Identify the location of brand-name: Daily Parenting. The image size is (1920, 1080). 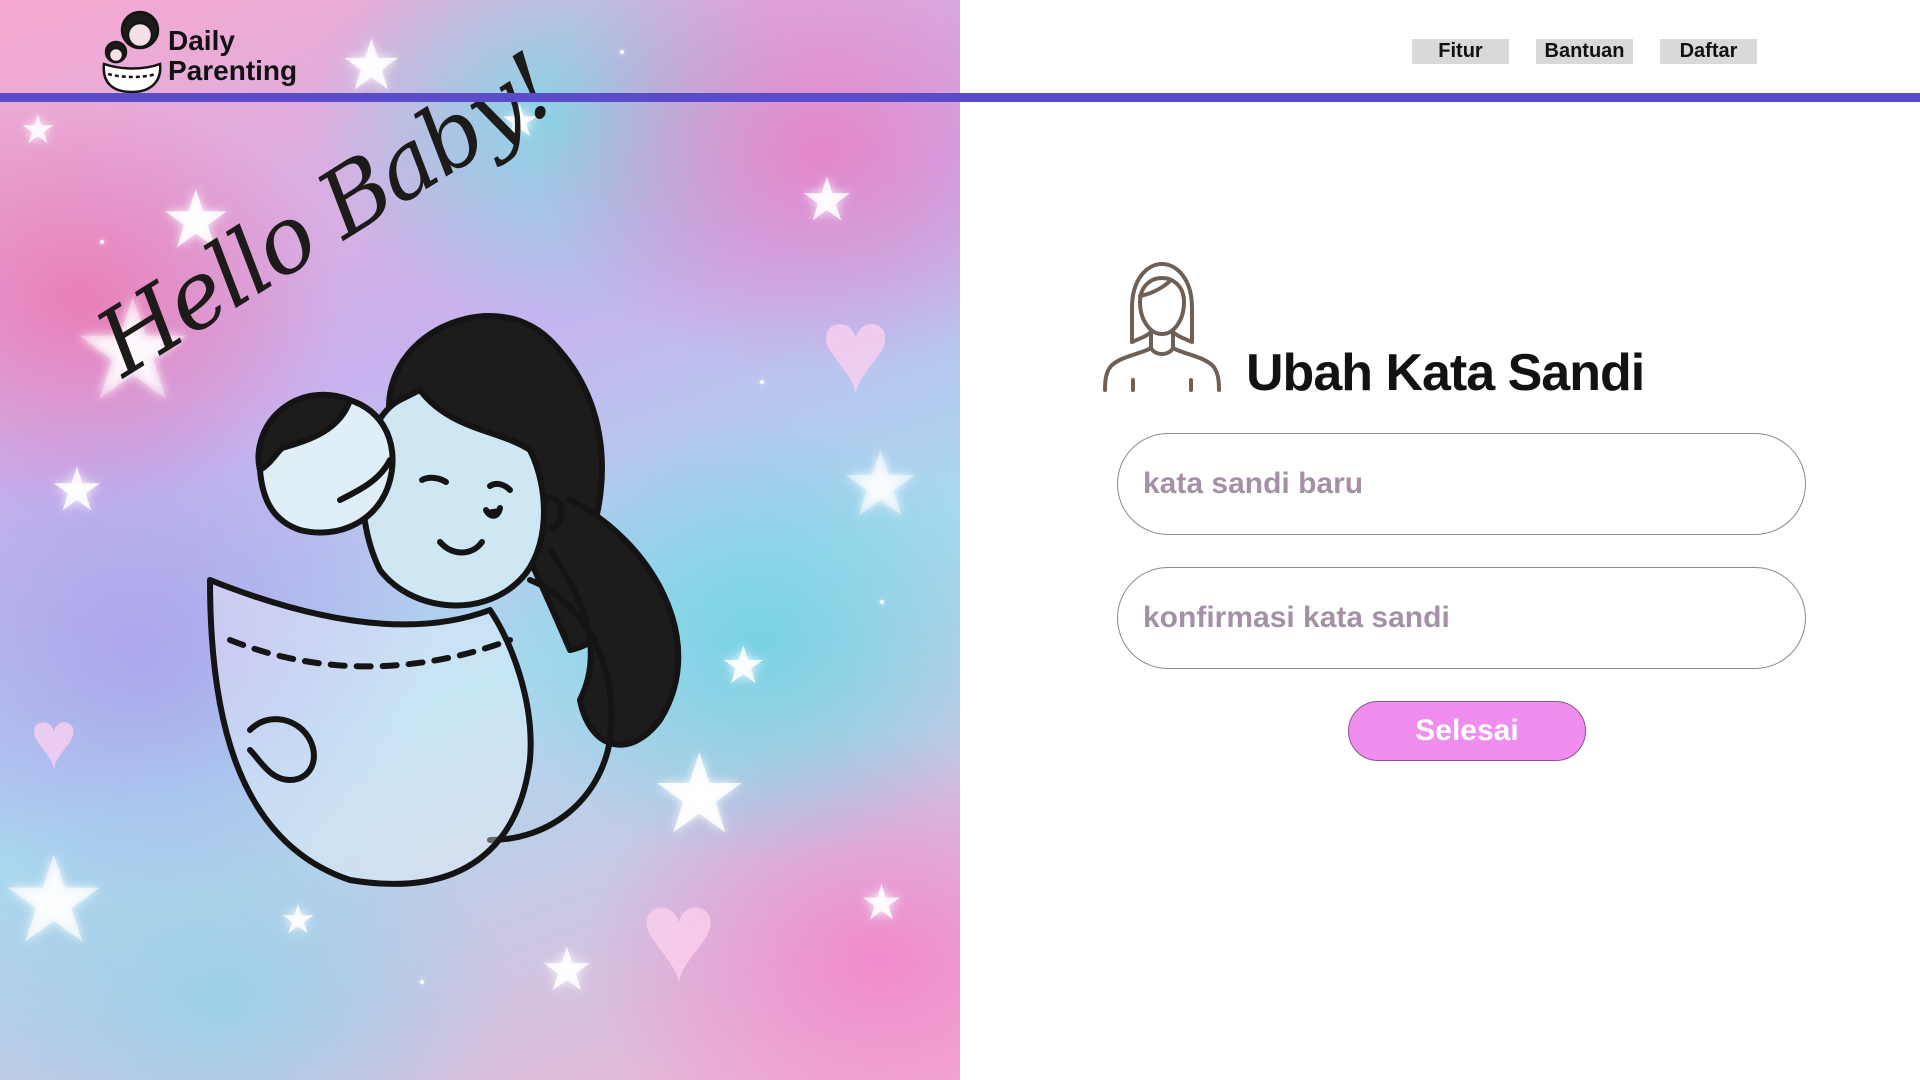
(232, 56).